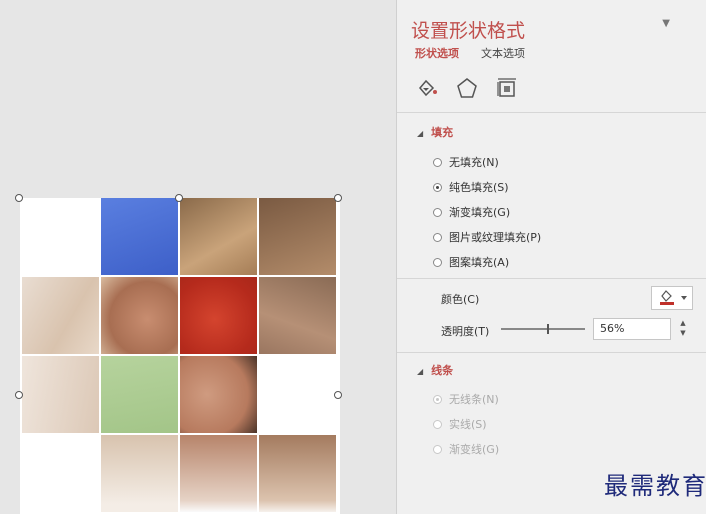 The height and width of the screenshot is (514, 726). Describe the element at coordinates (479, 262) in the screenshot. I see `radio-label: 图案填充(A)` at that location.